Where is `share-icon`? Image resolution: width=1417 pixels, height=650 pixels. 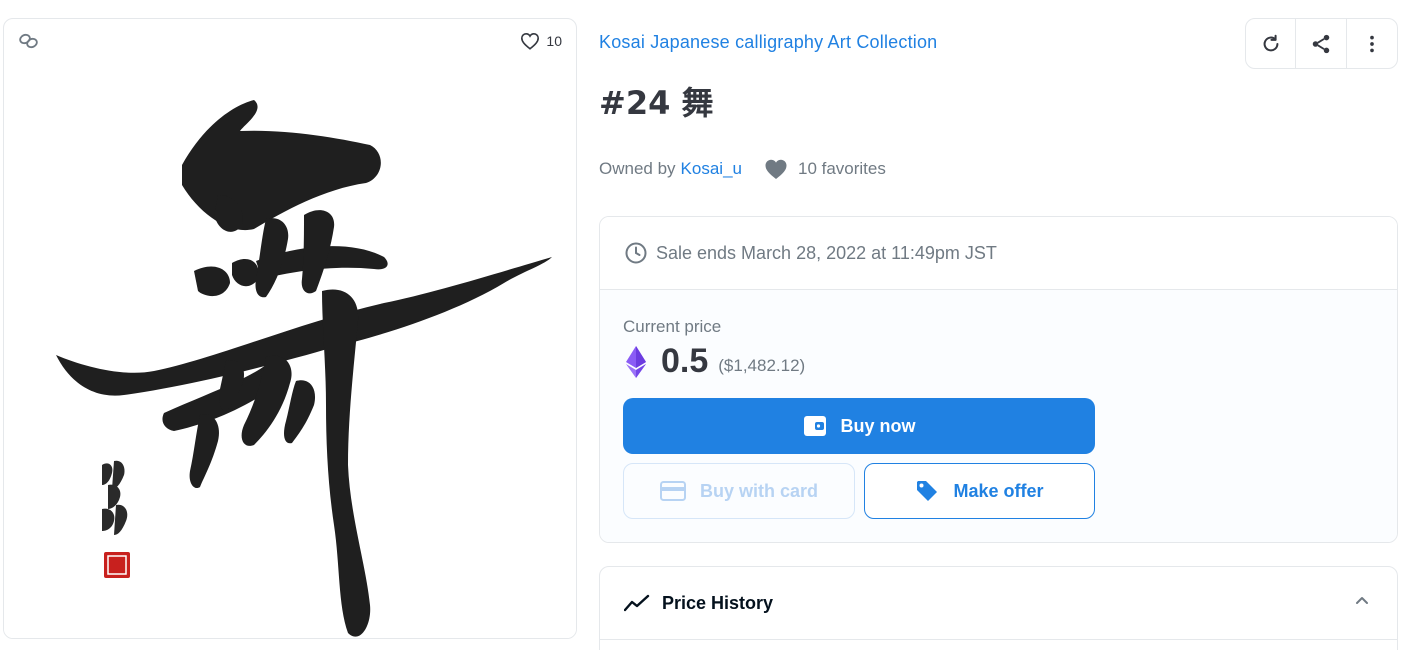
share-icon is located at coordinates (1321, 43).